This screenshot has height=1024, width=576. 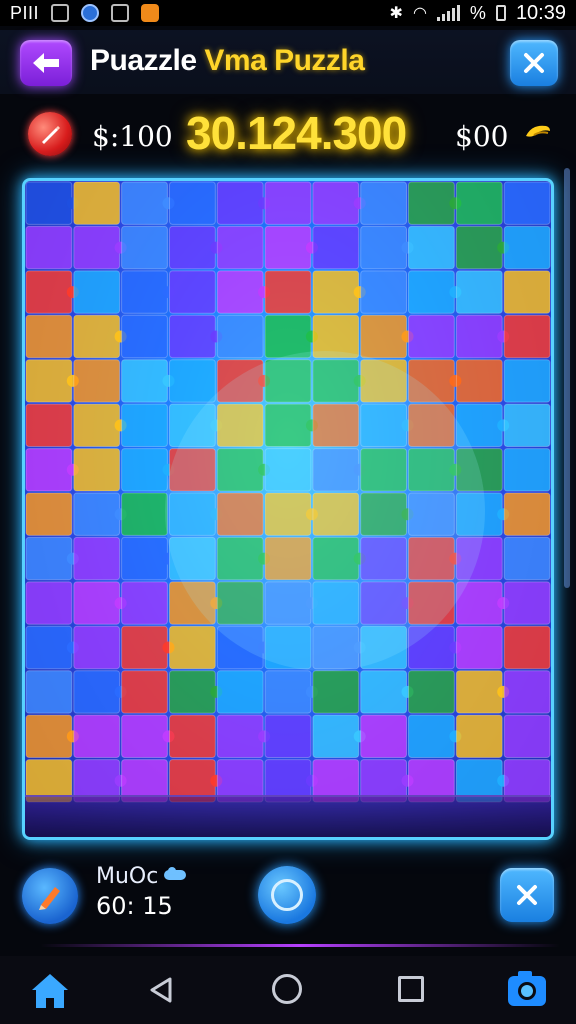 What do you see at coordinates (50, 990) in the screenshot?
I see `home-icon` at bounding box center [50, 990].